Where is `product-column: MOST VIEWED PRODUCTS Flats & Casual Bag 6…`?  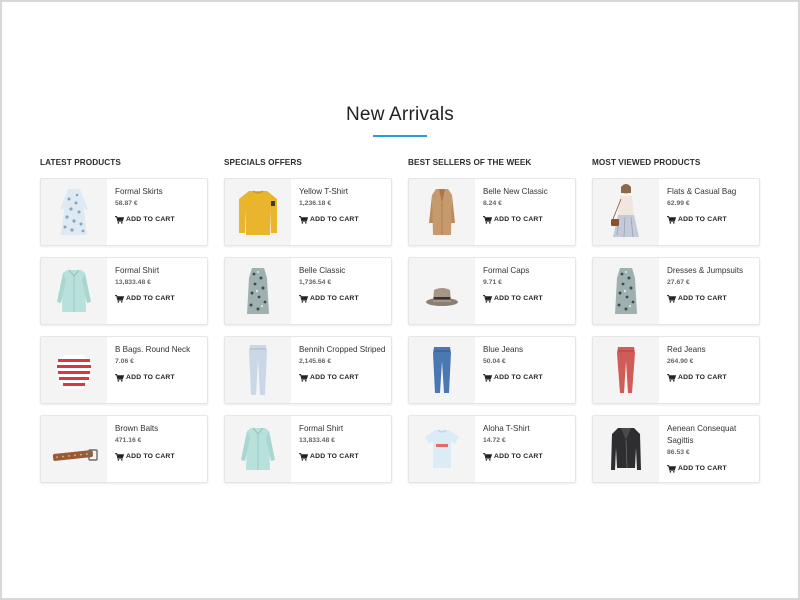
product-column: MOST VIEWED PRODUCTS Flats & Casual Bag 6… is located at coordinates (676, 320).